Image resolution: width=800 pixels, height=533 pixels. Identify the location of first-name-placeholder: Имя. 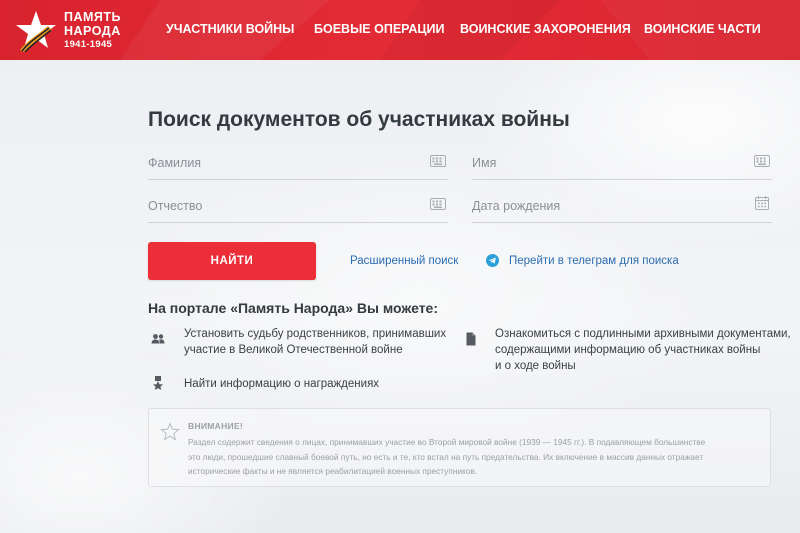
(484, 163).